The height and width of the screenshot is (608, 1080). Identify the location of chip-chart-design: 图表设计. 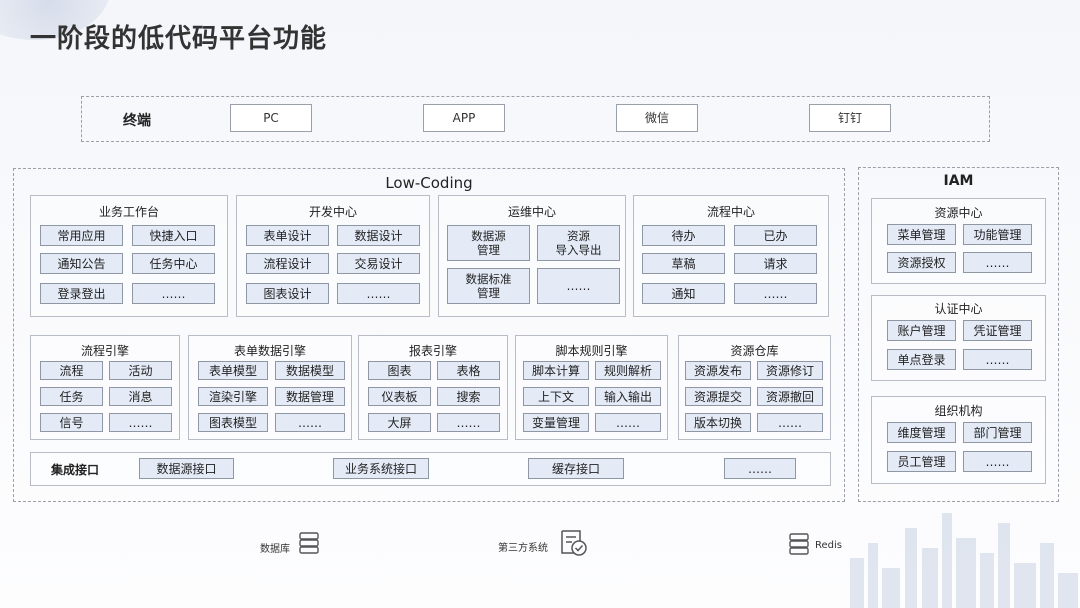
(287, 293).